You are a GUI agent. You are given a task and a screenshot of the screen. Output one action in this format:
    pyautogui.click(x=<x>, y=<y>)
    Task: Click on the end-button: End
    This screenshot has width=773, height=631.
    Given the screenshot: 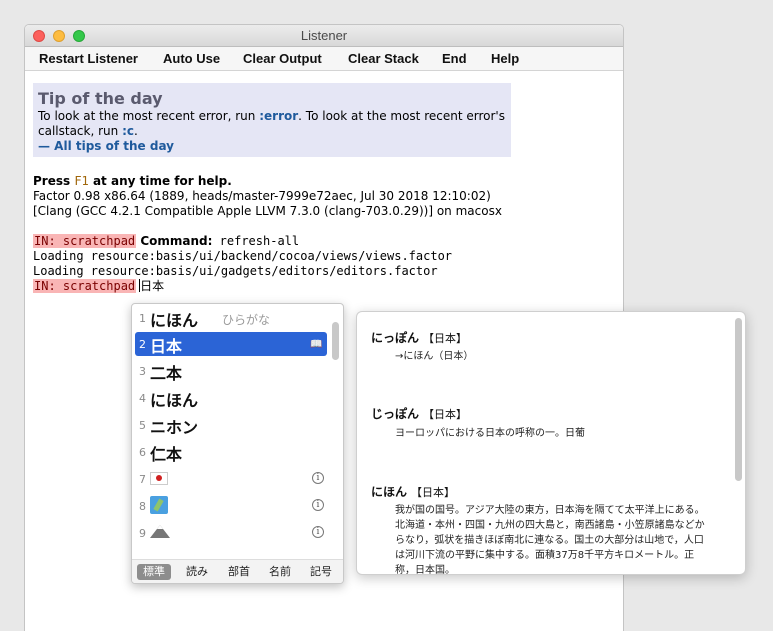 What is the action you would take?
    pyautogui.click(x=454, y=58)
    